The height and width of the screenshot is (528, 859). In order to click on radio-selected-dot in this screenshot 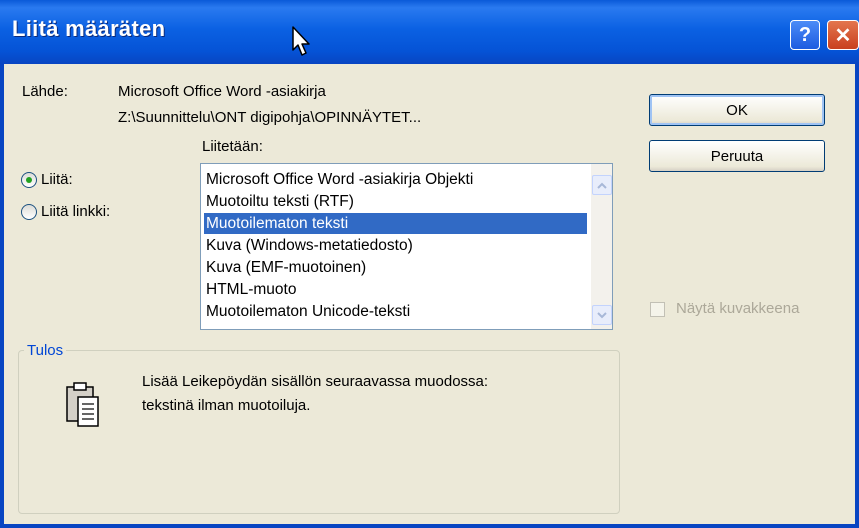, I will do `click(29, 180)`.